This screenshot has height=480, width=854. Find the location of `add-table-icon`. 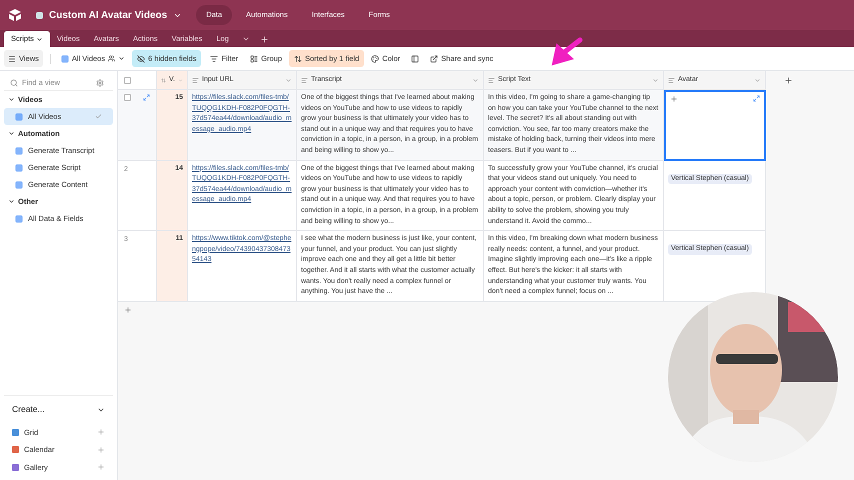

add-table-icon is located at coordinates (264, 39).